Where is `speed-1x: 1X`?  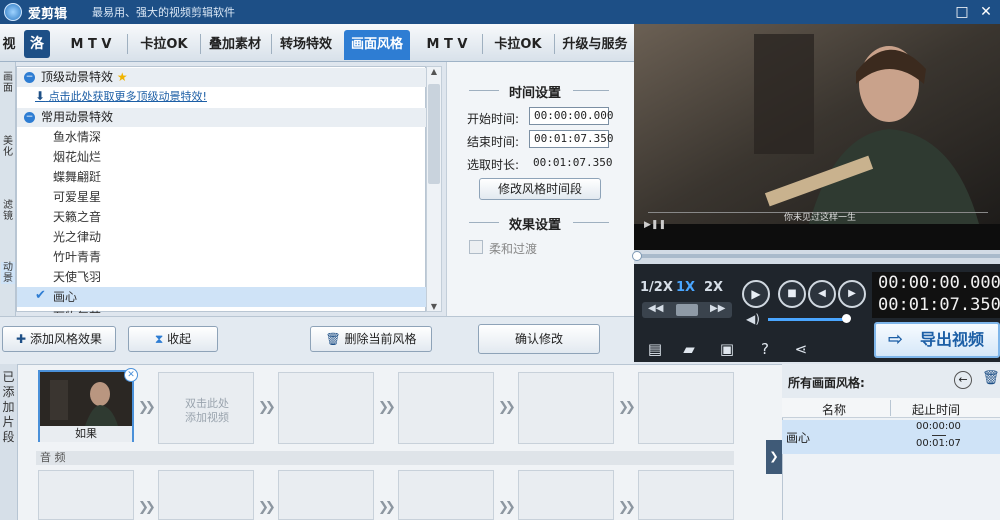
speed-1x: 1X is located at coordinates (685, 287).